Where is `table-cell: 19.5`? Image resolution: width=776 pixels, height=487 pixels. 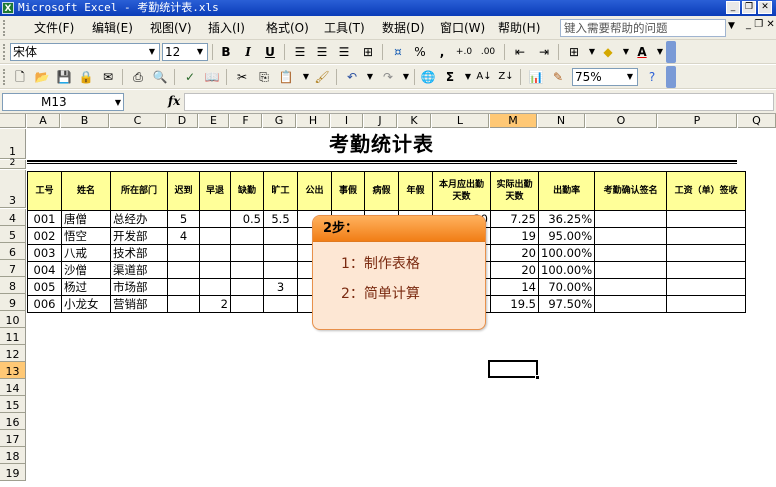 table-cell: 19.5 is located at coordinates (514, 304).